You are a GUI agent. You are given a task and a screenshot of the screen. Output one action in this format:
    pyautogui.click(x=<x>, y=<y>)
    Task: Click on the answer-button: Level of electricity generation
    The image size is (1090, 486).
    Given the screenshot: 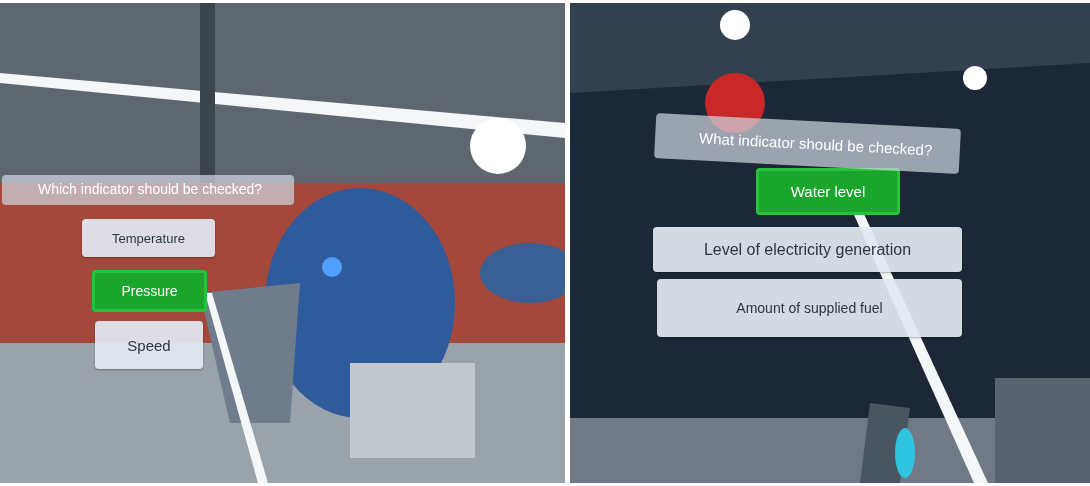 What is the action you would take?
    pyautogui.click(x=807, y=249)
    